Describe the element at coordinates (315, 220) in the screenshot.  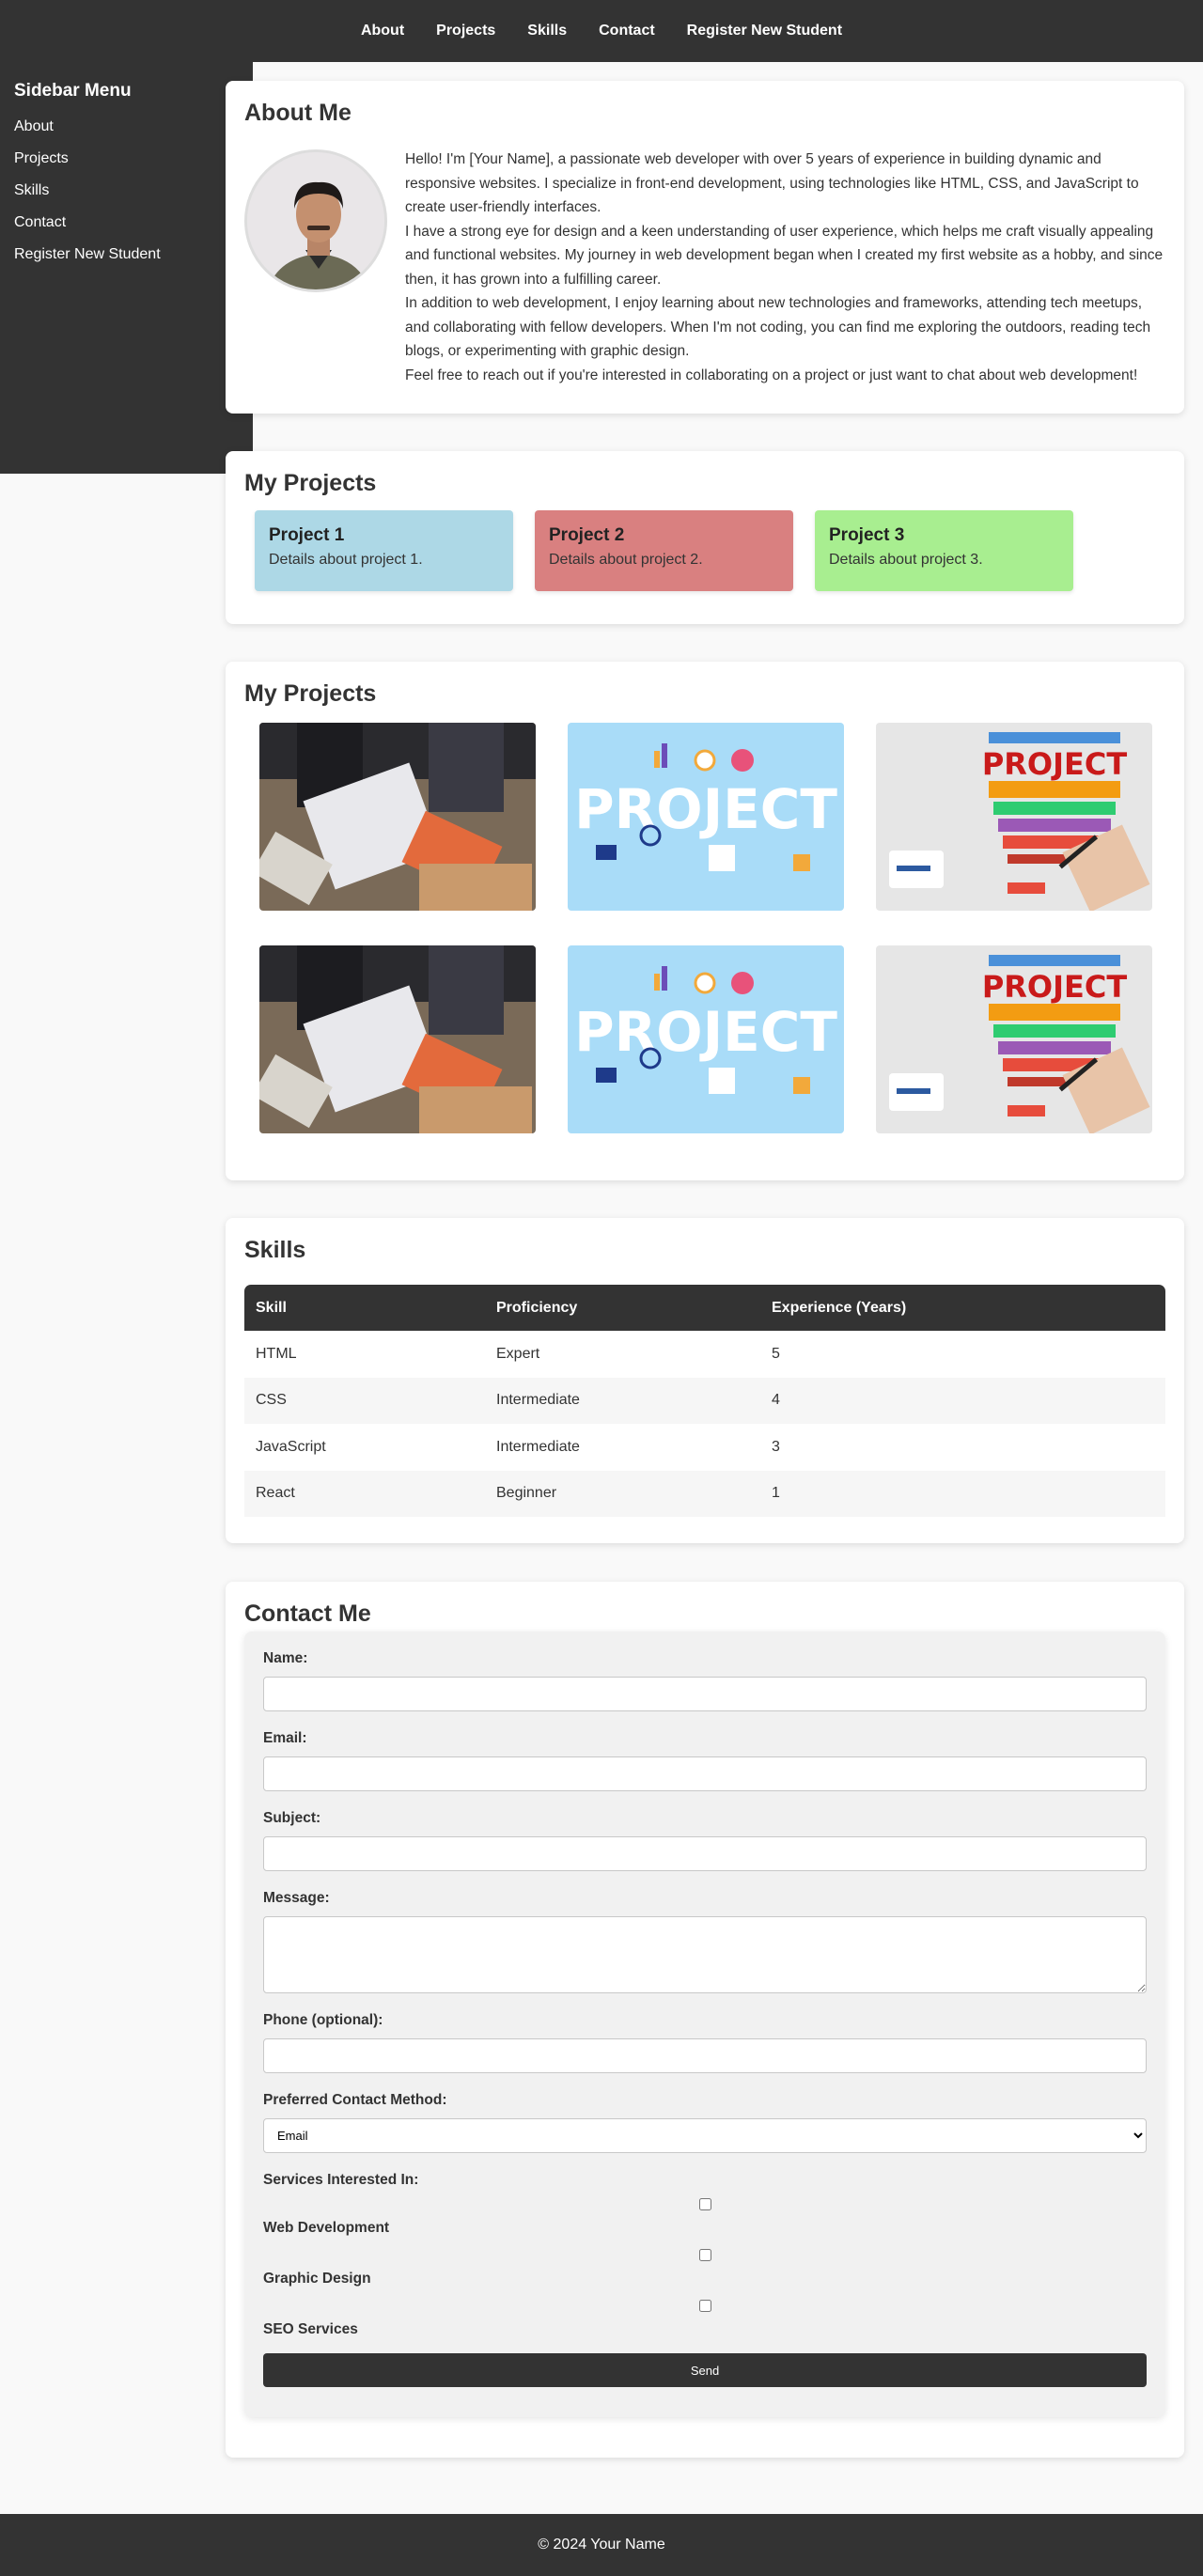
I see `avatar` at that location.